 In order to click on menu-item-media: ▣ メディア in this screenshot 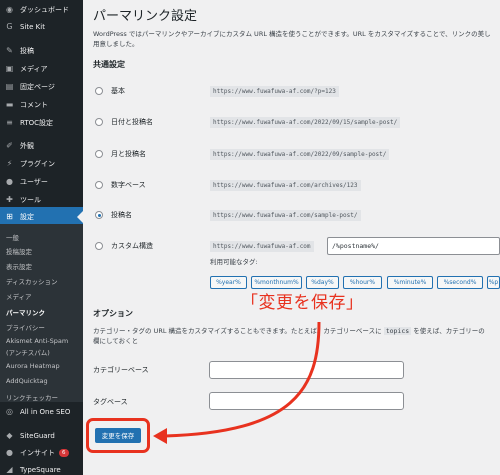, I will do `click(41, 68)`.